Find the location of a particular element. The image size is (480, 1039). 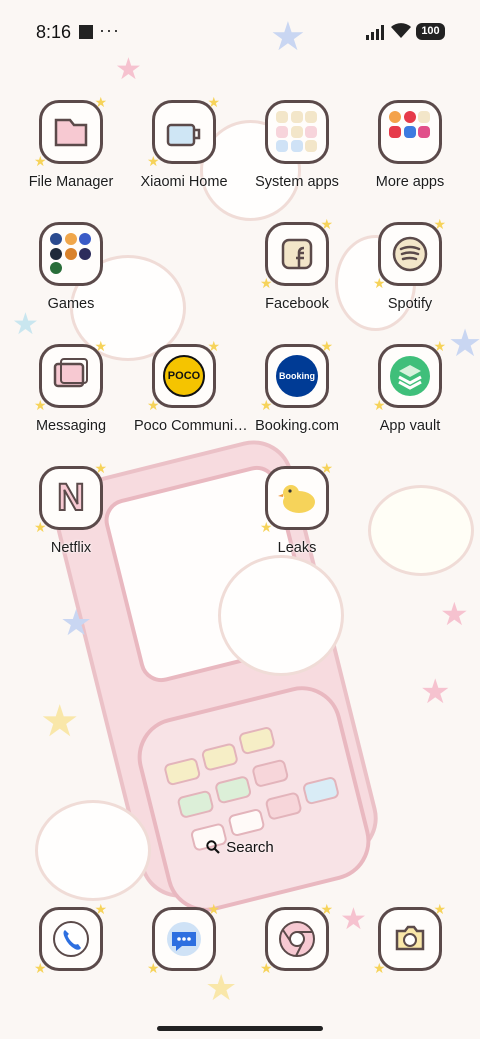

status-bar: 8:16 ··· 100 is located at coordinates (240, 32).